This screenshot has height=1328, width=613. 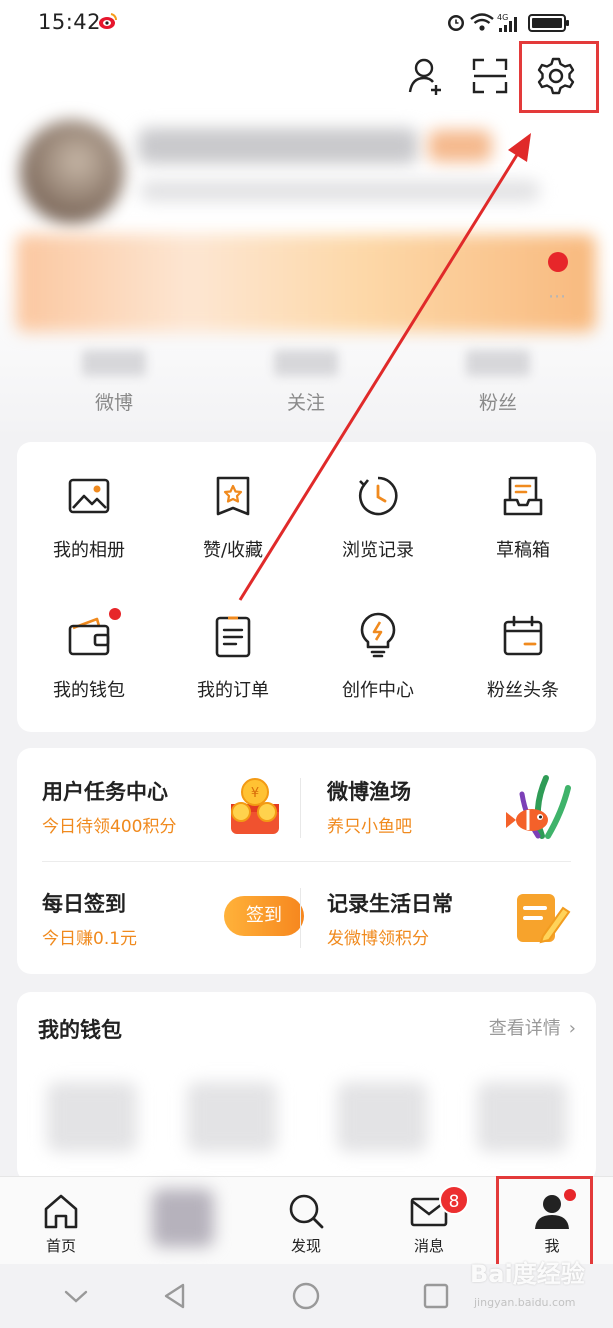 I want to click on battery-icon, so click(x=548, y=23).